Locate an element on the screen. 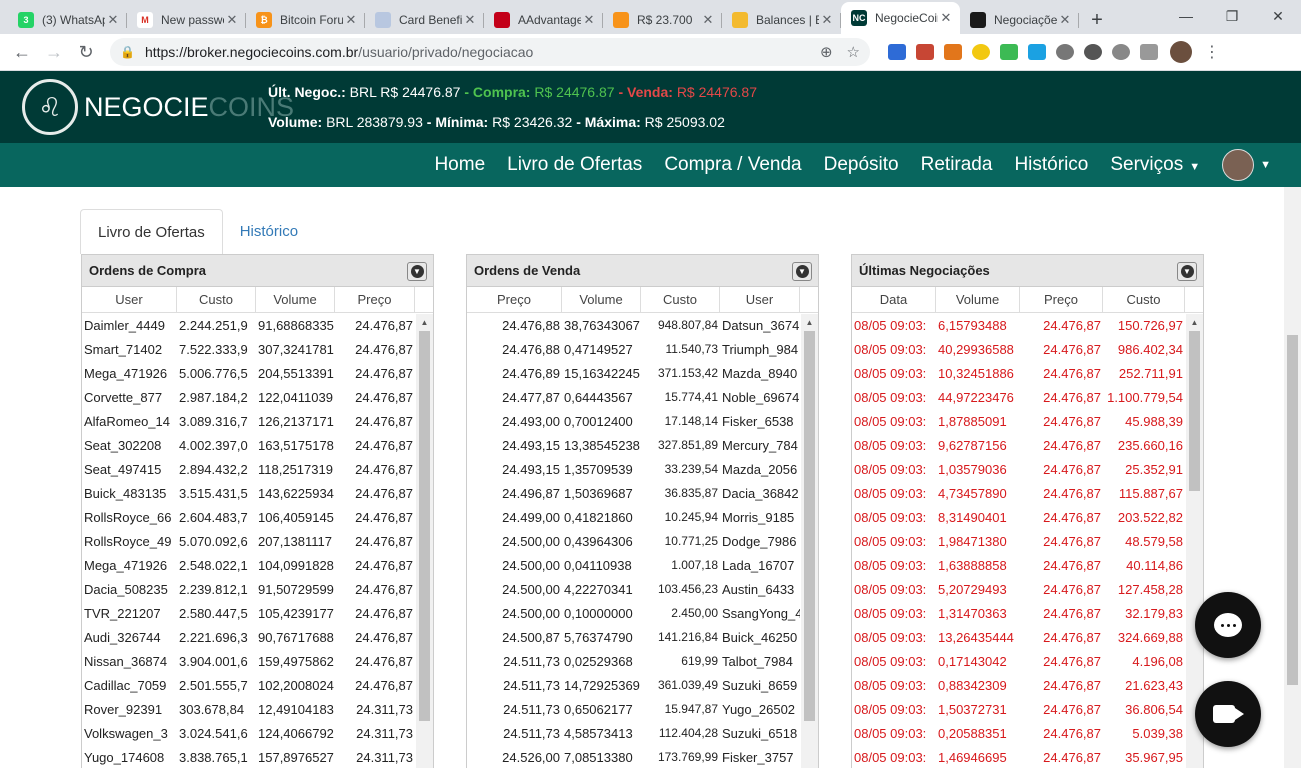 The width and height of the screenshot is (1301, 768). nav-history: Histórico is located at coordinates (1051, 165).